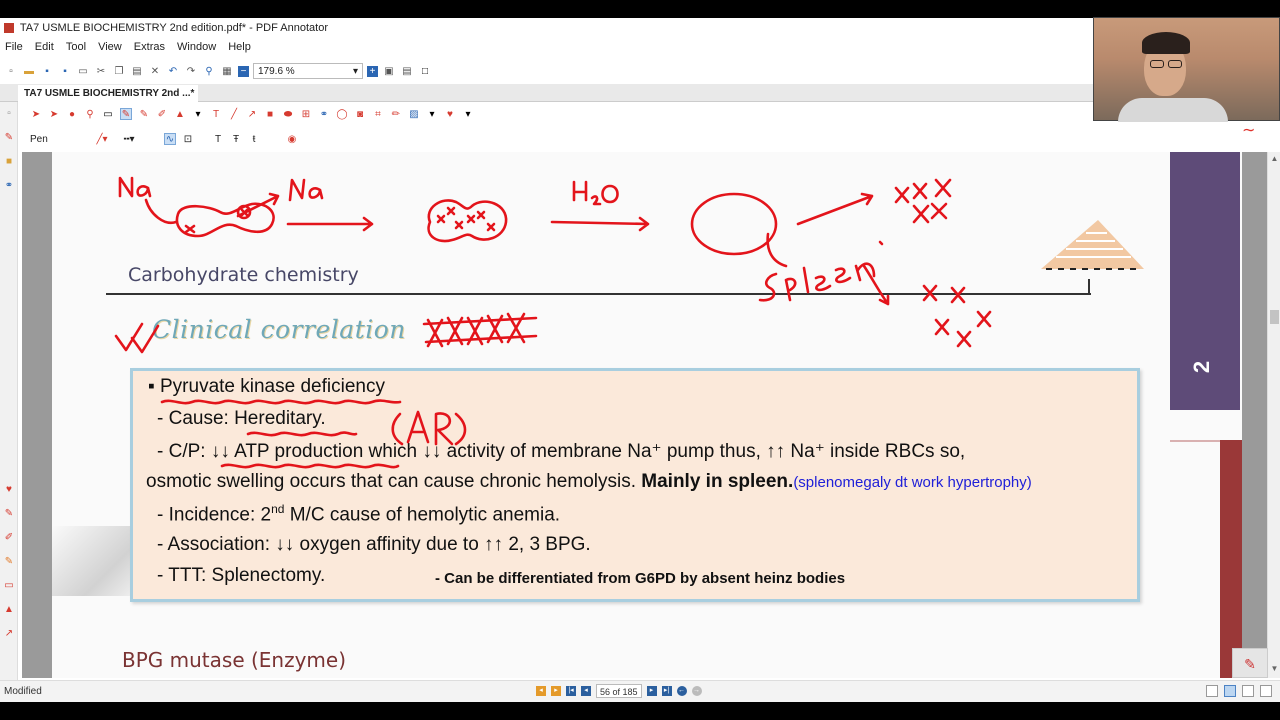  What do you see at coordinates (360, 114) in the screenshot?
I see `camera-icon: ◙` at bounding box center [360, 114].